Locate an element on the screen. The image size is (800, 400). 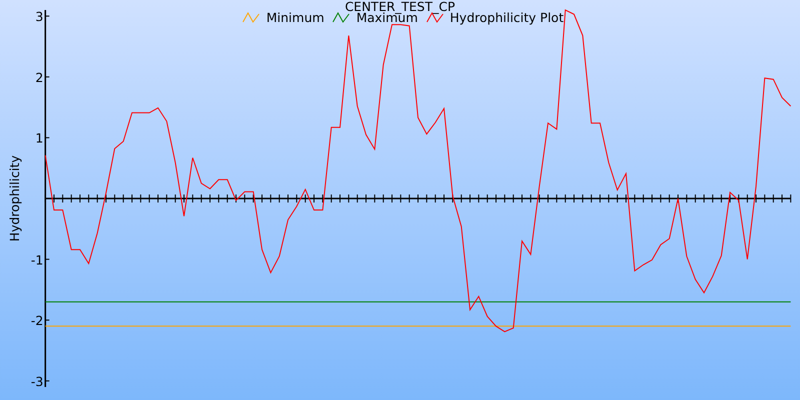
axis-tick-label: -2 is located at coordinates (37, 320).